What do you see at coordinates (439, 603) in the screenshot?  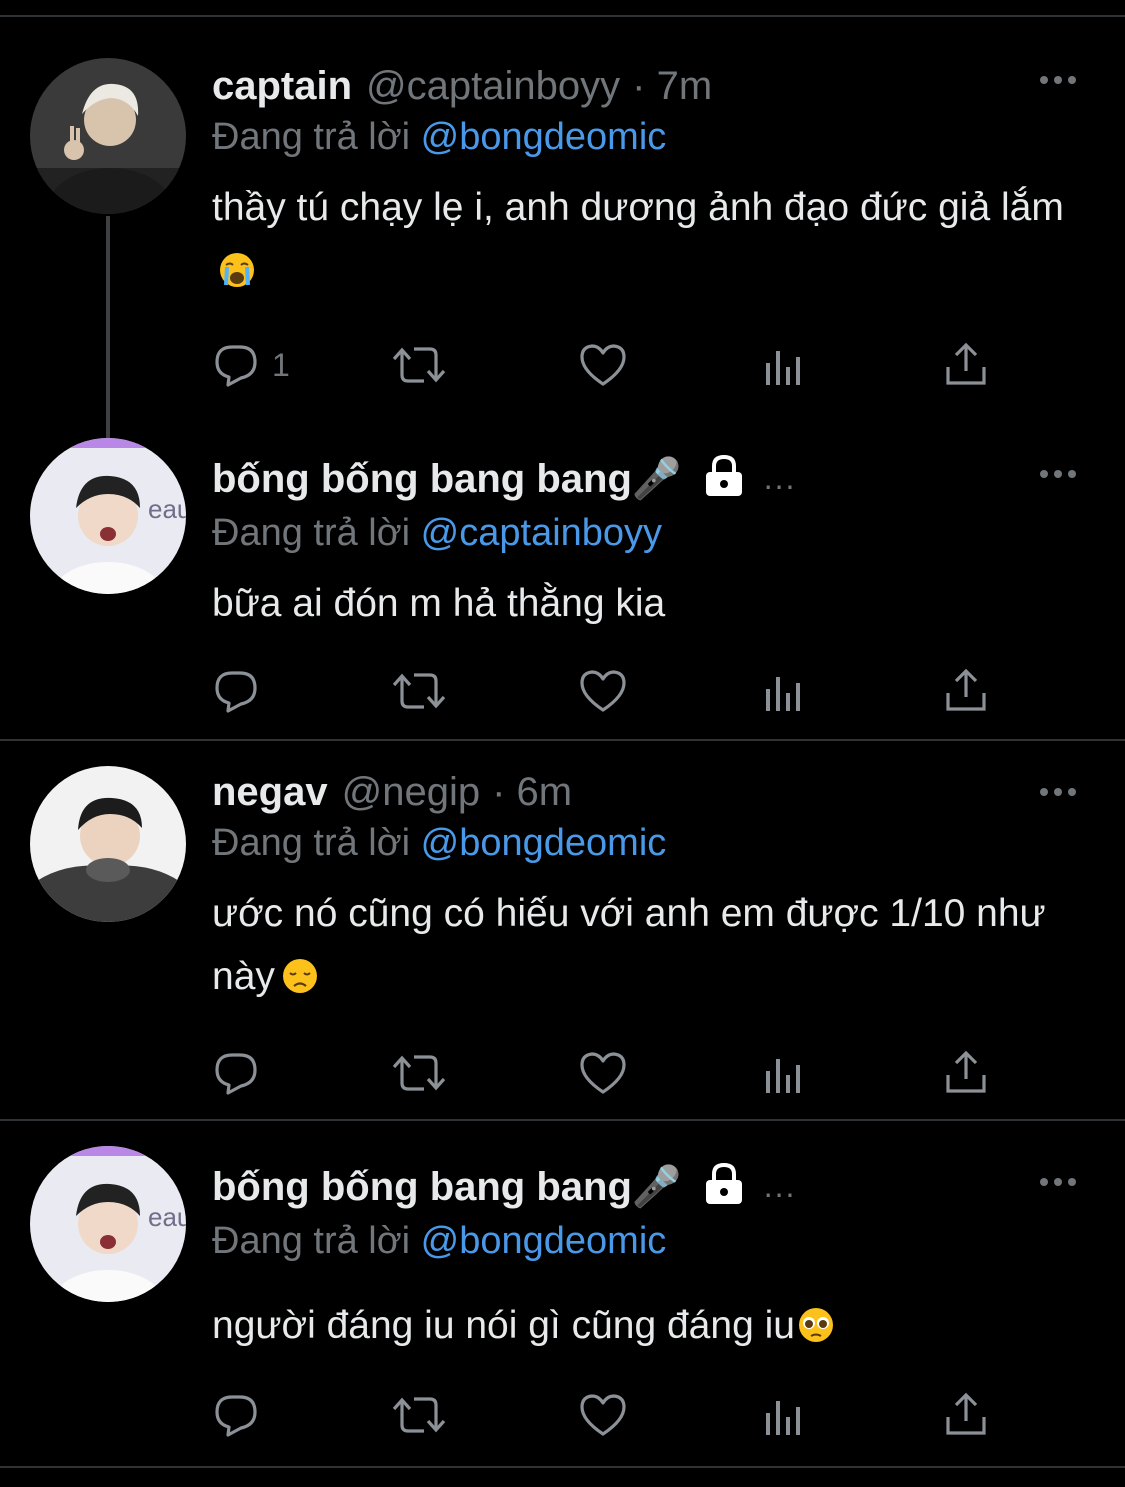 I see `tweet-text-content: bữa ai đón m hả thằng kia` at bounding box center [439, 603].